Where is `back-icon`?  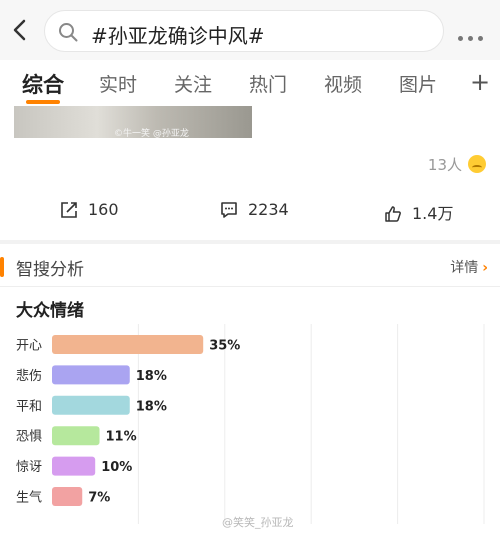
back-icon is located at coordinates (20, 30).